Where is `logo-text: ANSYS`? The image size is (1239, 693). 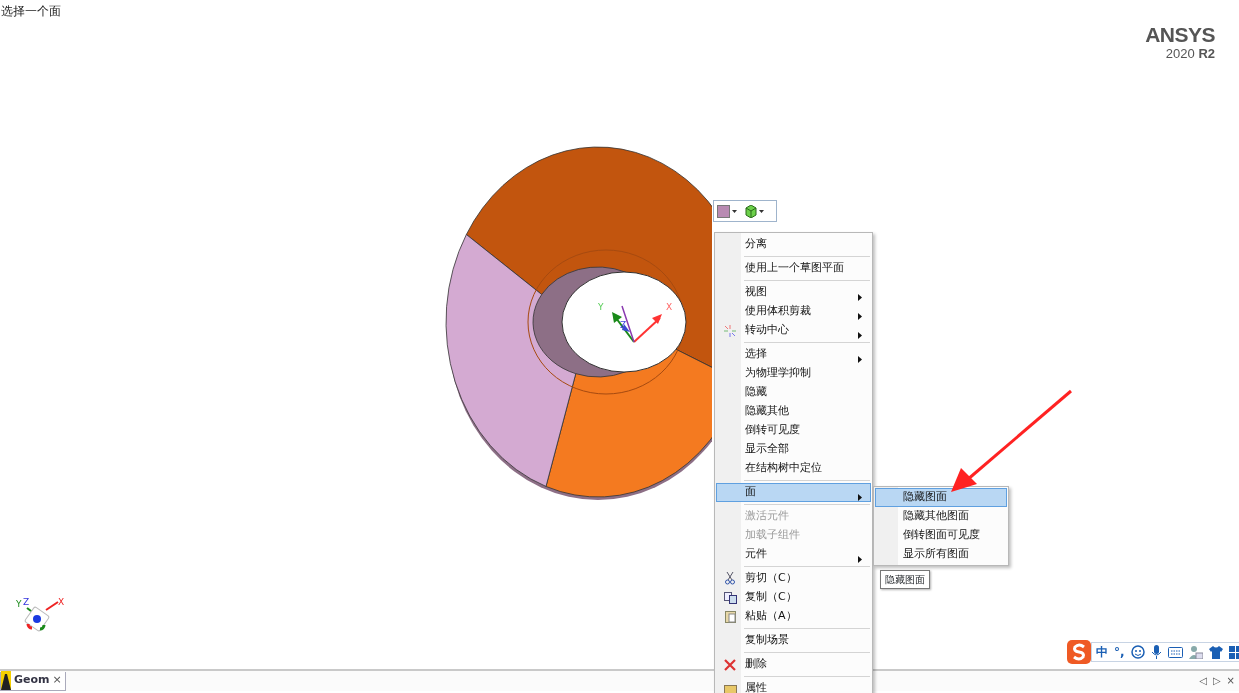
logo-text: ANSYS is located at coordinates (1180, 34).